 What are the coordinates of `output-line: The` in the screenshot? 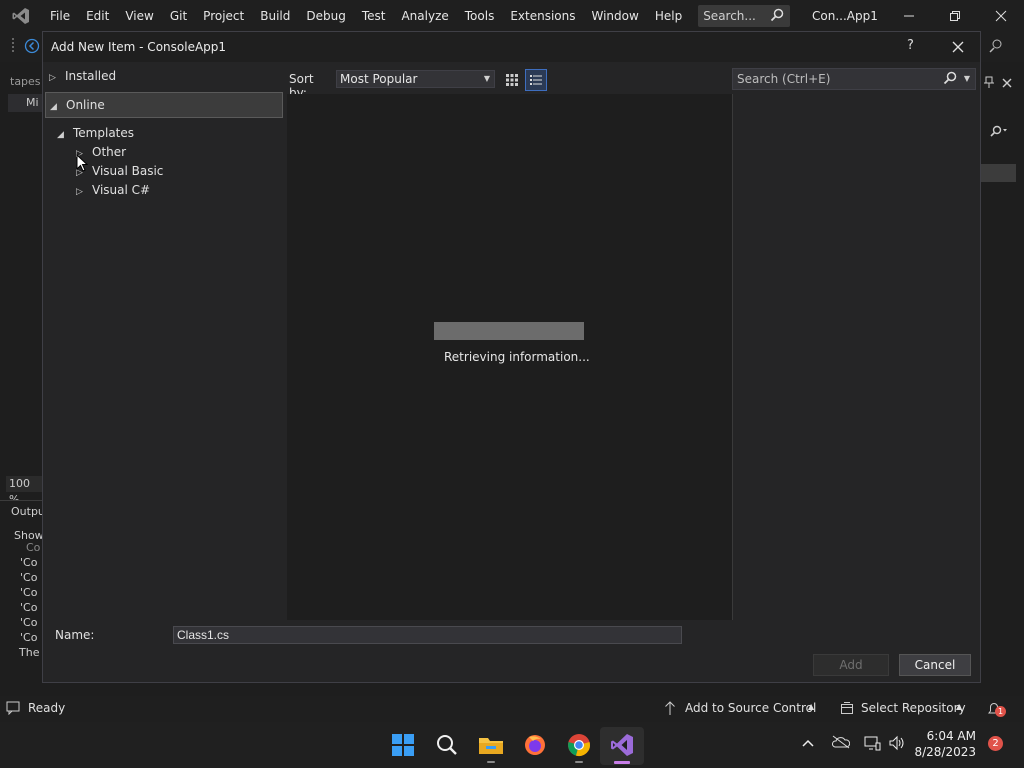 It's located at (29, 652).